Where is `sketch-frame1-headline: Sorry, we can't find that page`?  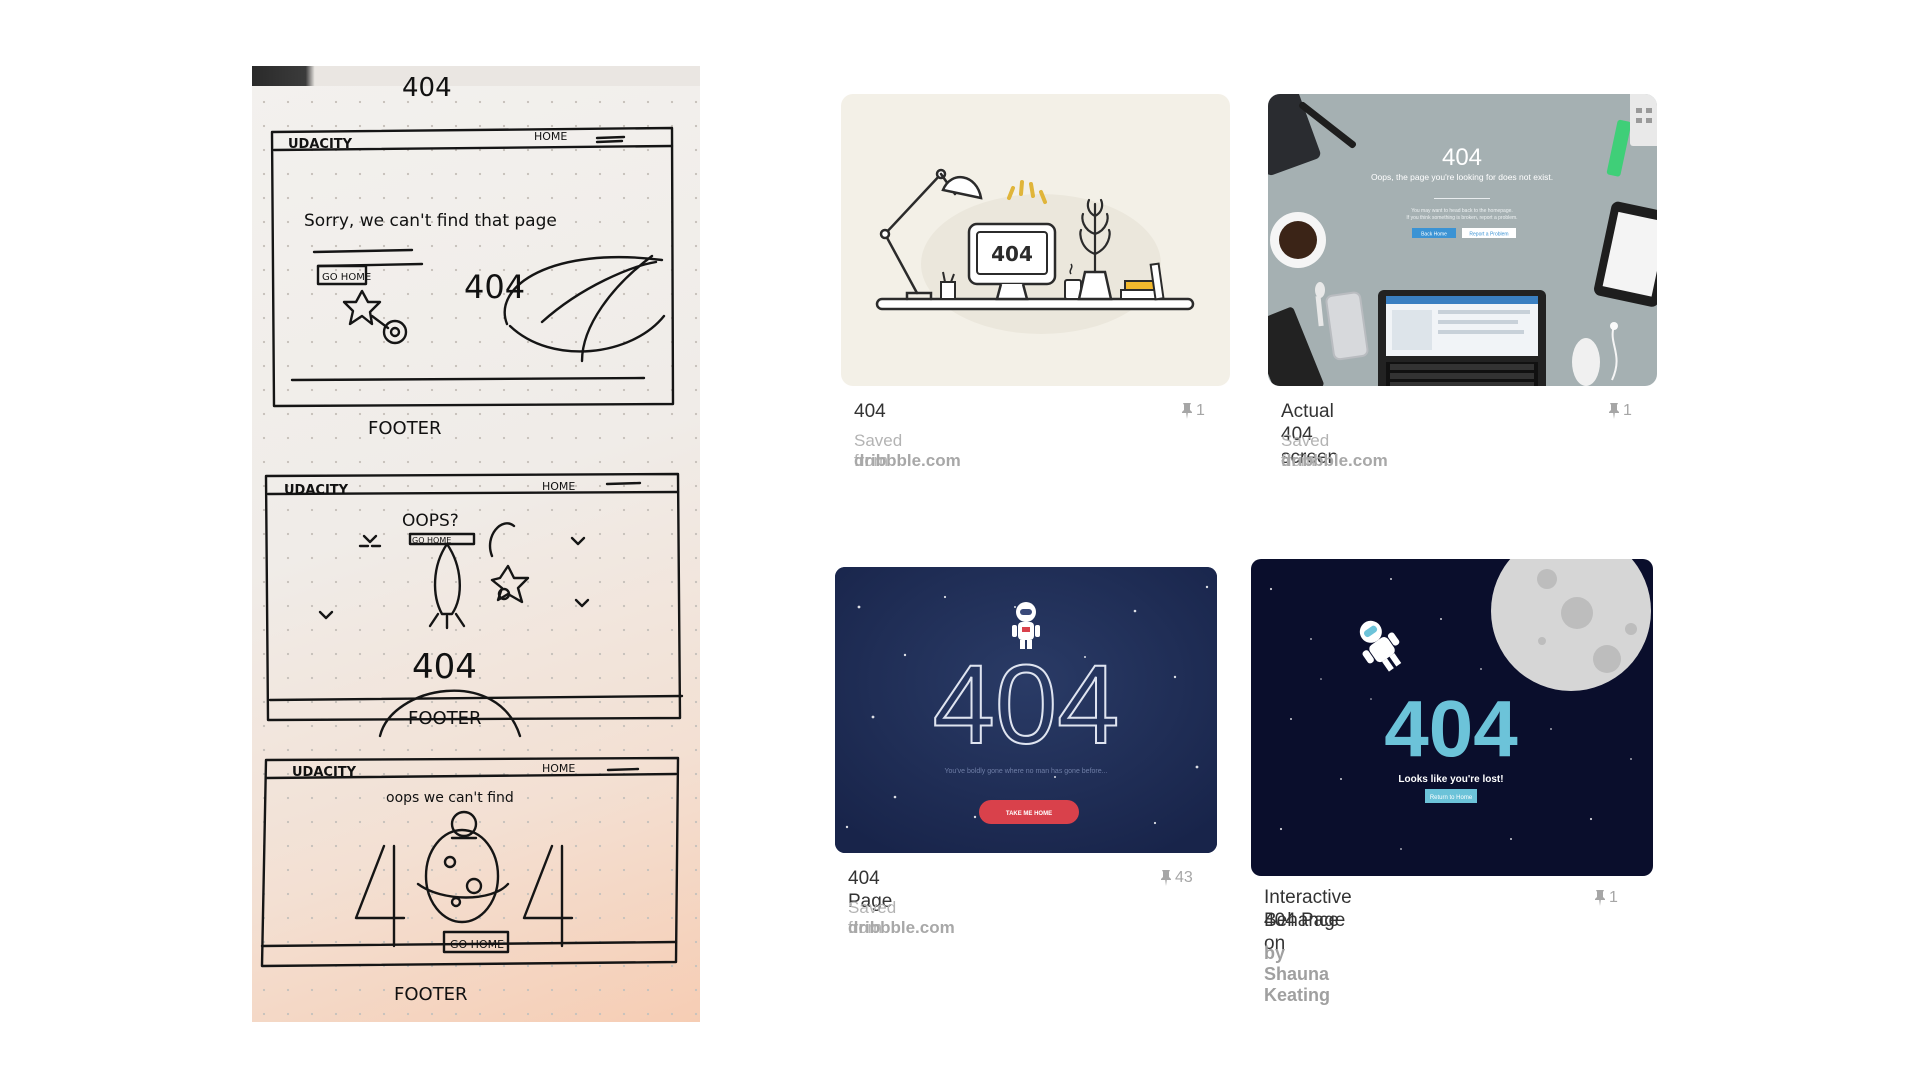
sketch-frame1-headline: Sorry, we can't find that page is located at coordinates (430, 221).